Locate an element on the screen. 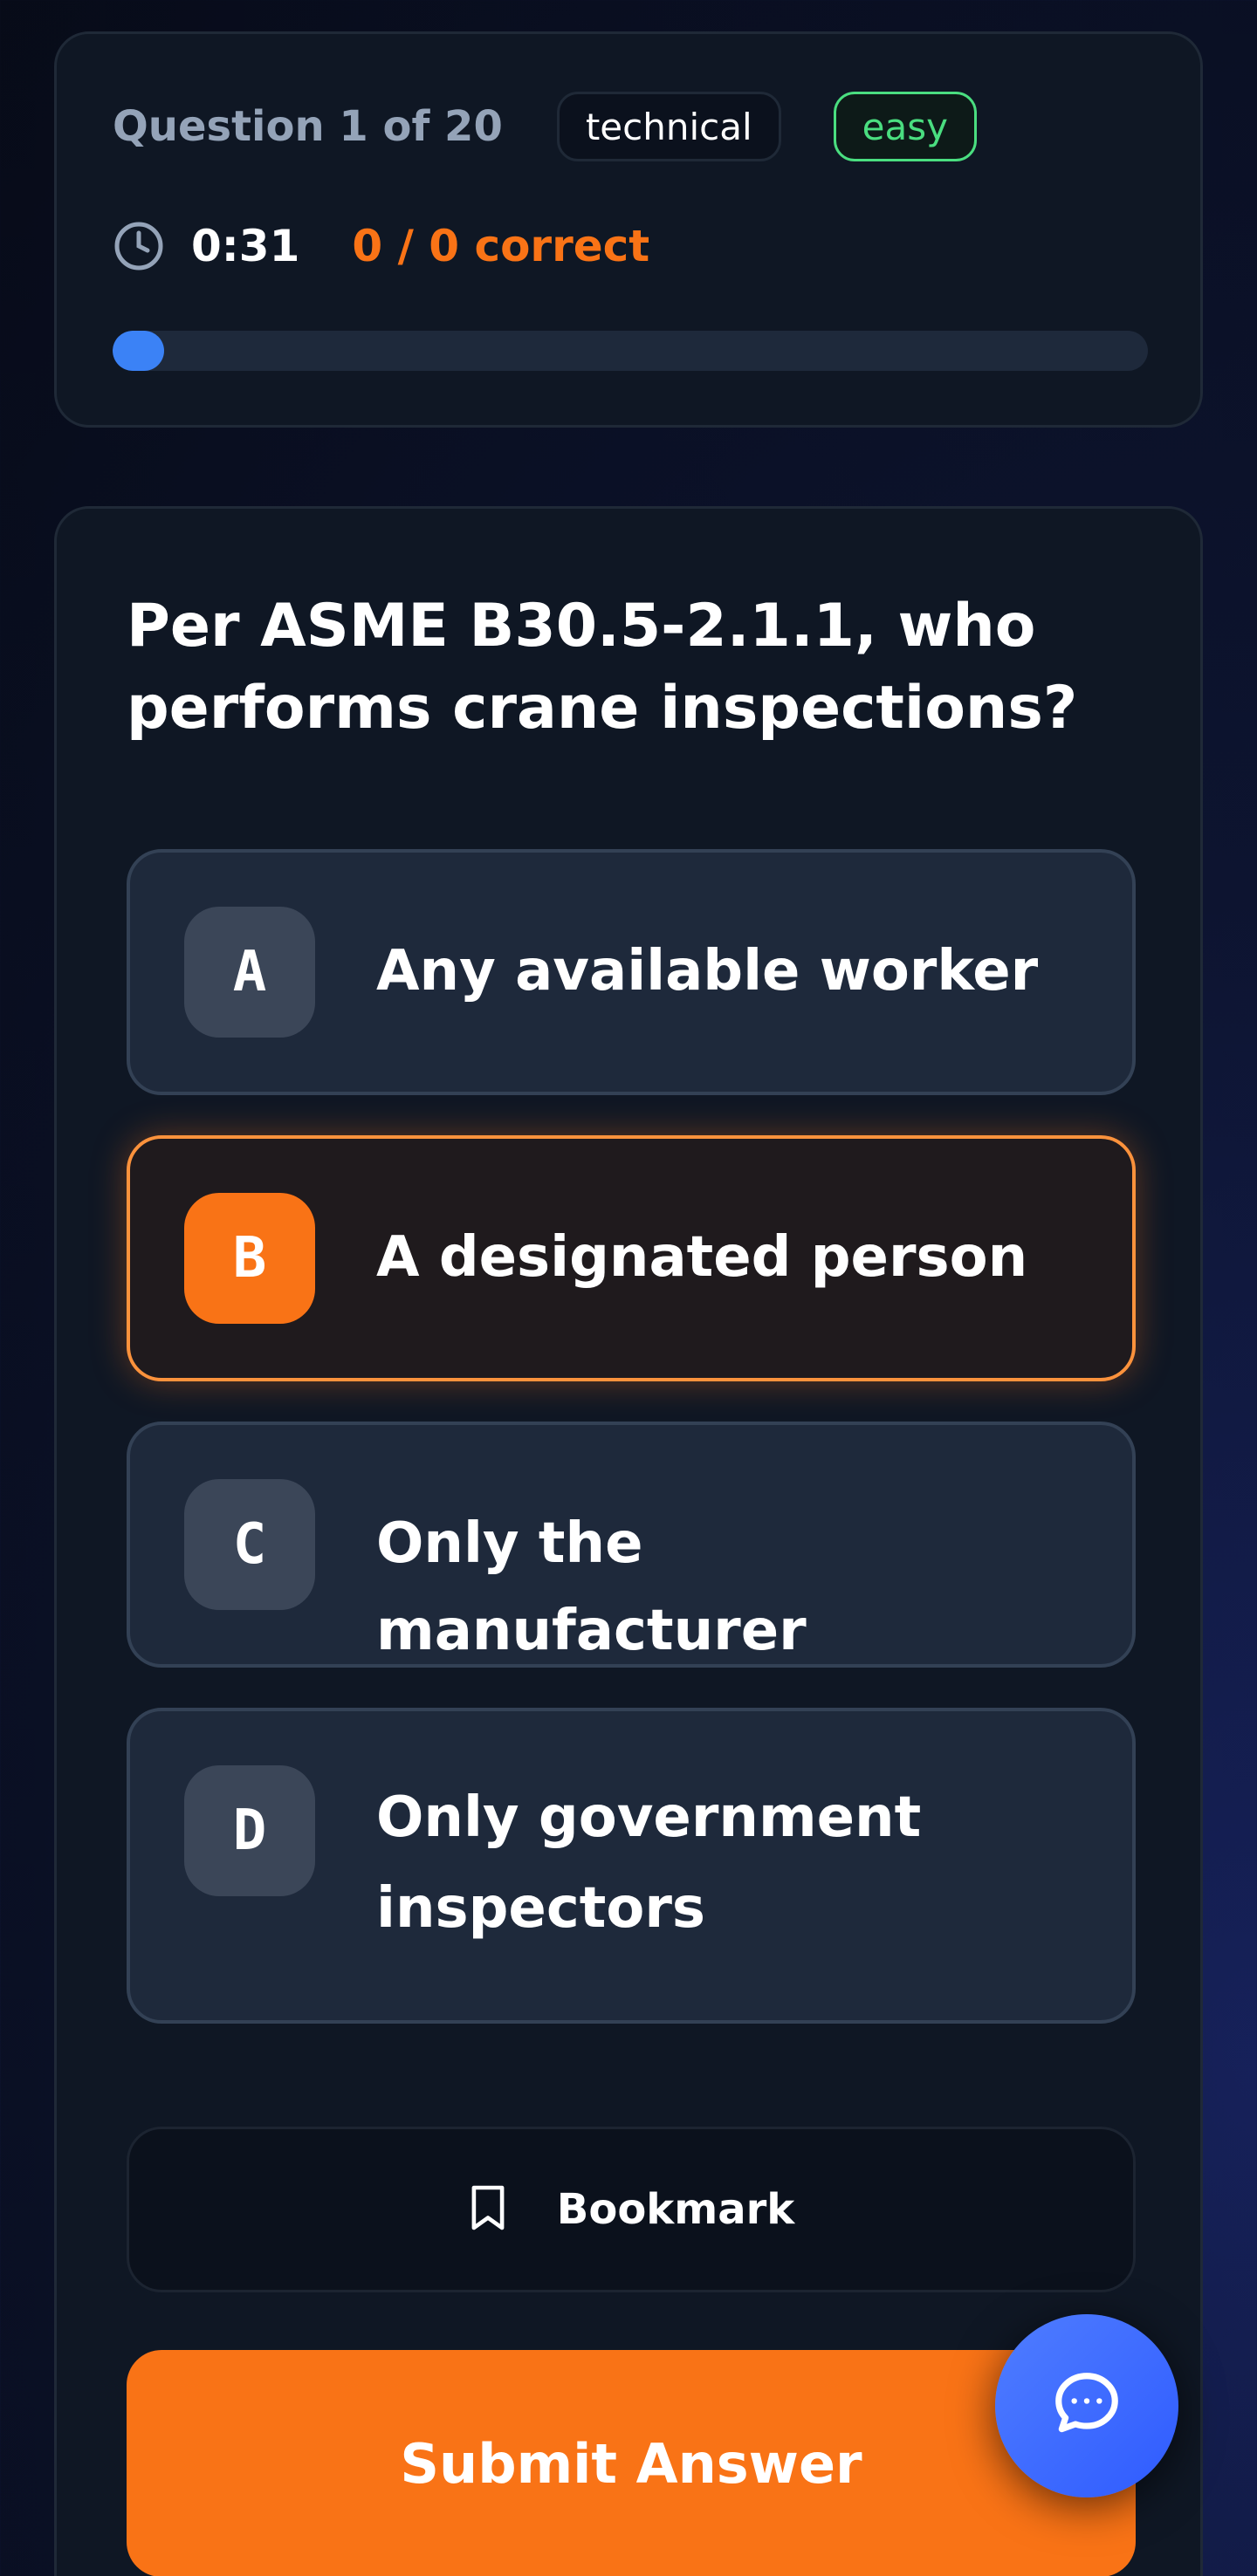 The width and height of the screenshot is (1257, 2576). chat-fab-button is located at coordinates (1086, 2406).